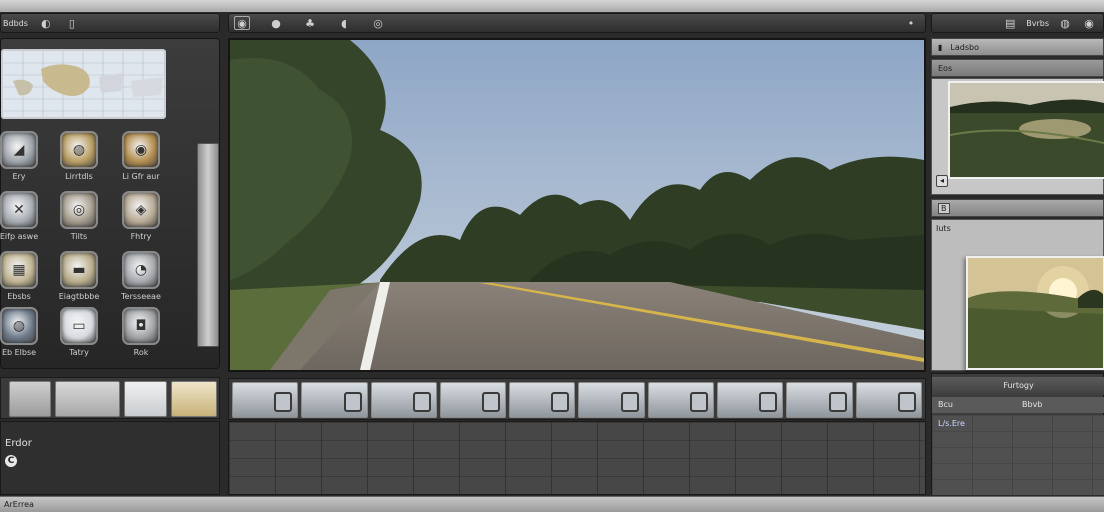  What do you see at coordinates (310, 23) in the screenshot?
I see `mixer-icon: ♣` at bounding box center [310, 23].